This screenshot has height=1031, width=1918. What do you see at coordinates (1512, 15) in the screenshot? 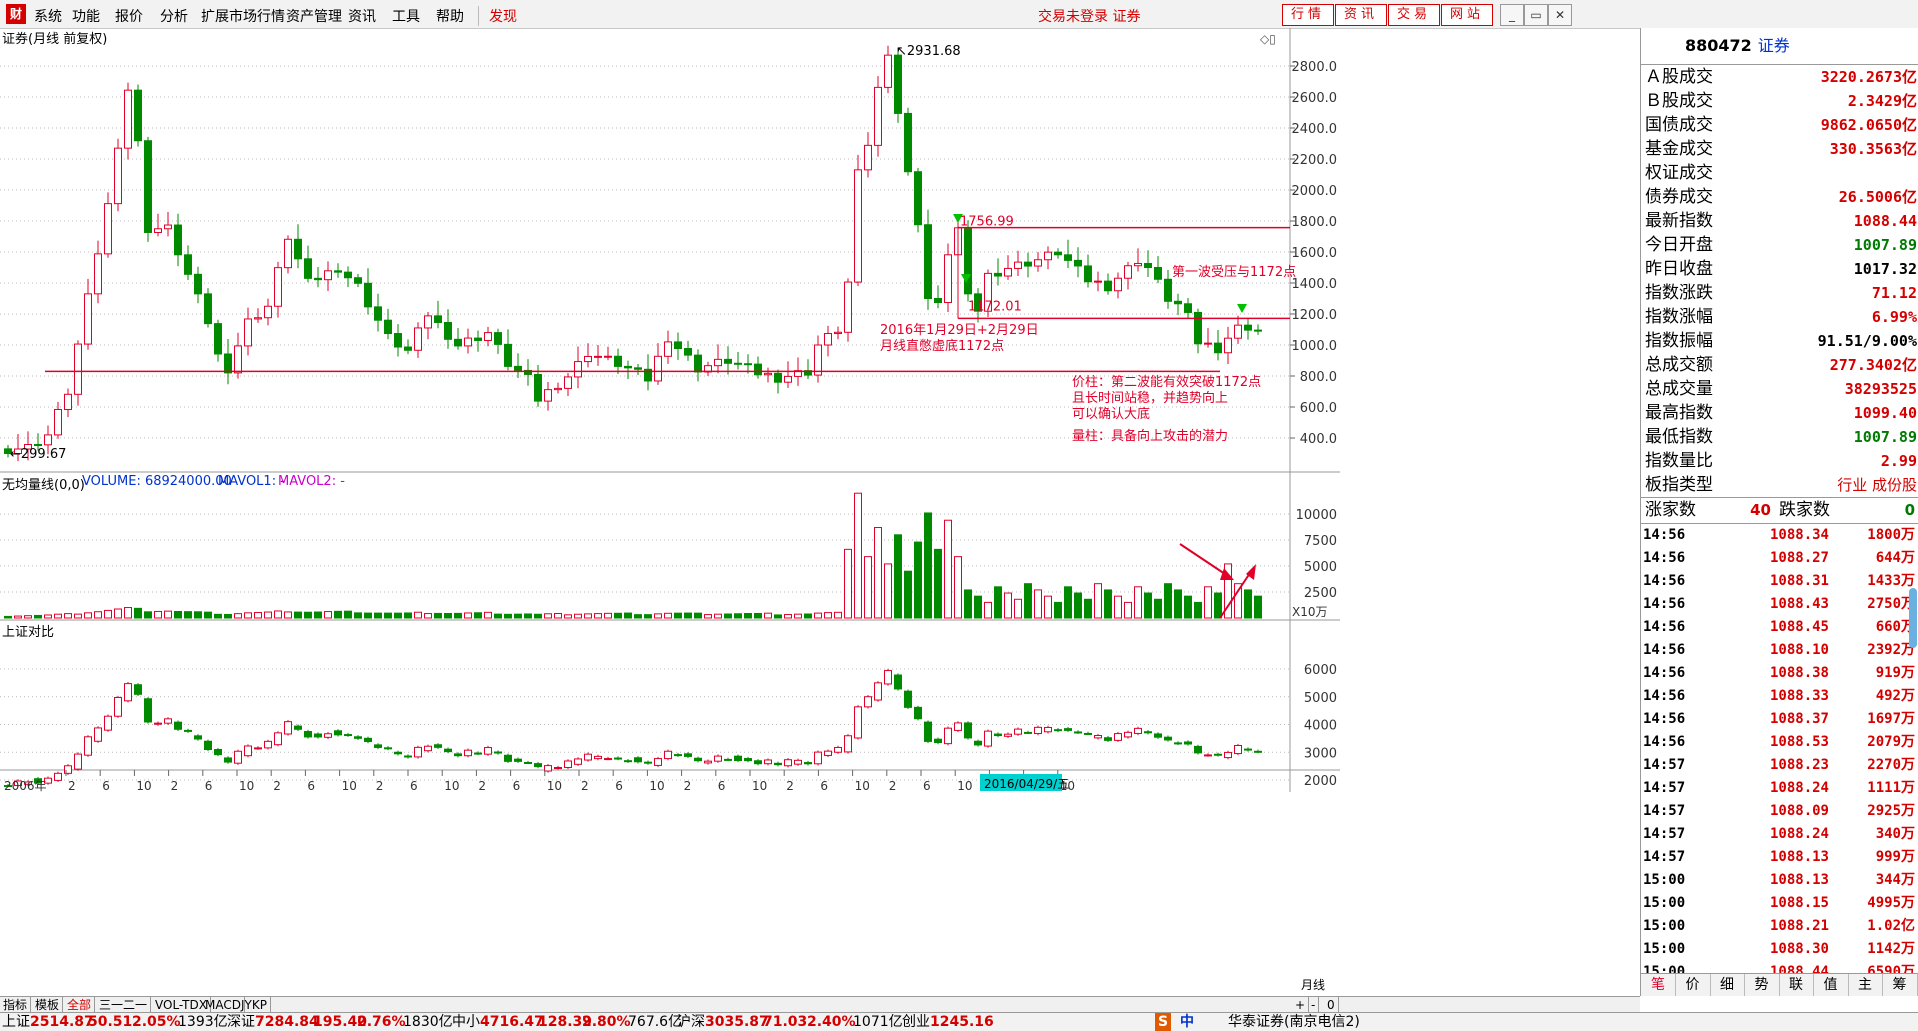
I see `minimize-icon: _` at bounding box center [1512, 15].